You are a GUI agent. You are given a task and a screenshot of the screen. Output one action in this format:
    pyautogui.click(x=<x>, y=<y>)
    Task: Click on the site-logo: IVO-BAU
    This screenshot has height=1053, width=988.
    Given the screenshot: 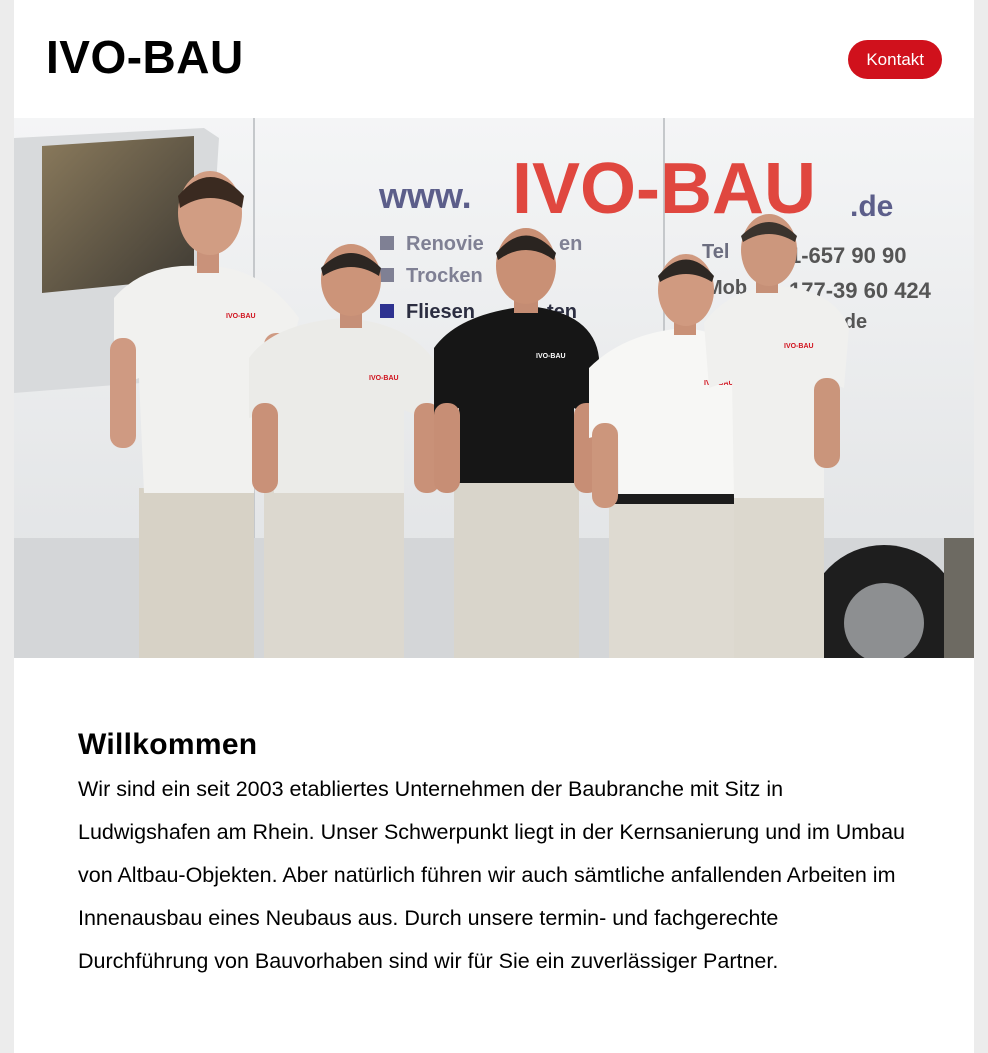 What is the action you would take?
    pyautogui.click(x=145, y=57)
    